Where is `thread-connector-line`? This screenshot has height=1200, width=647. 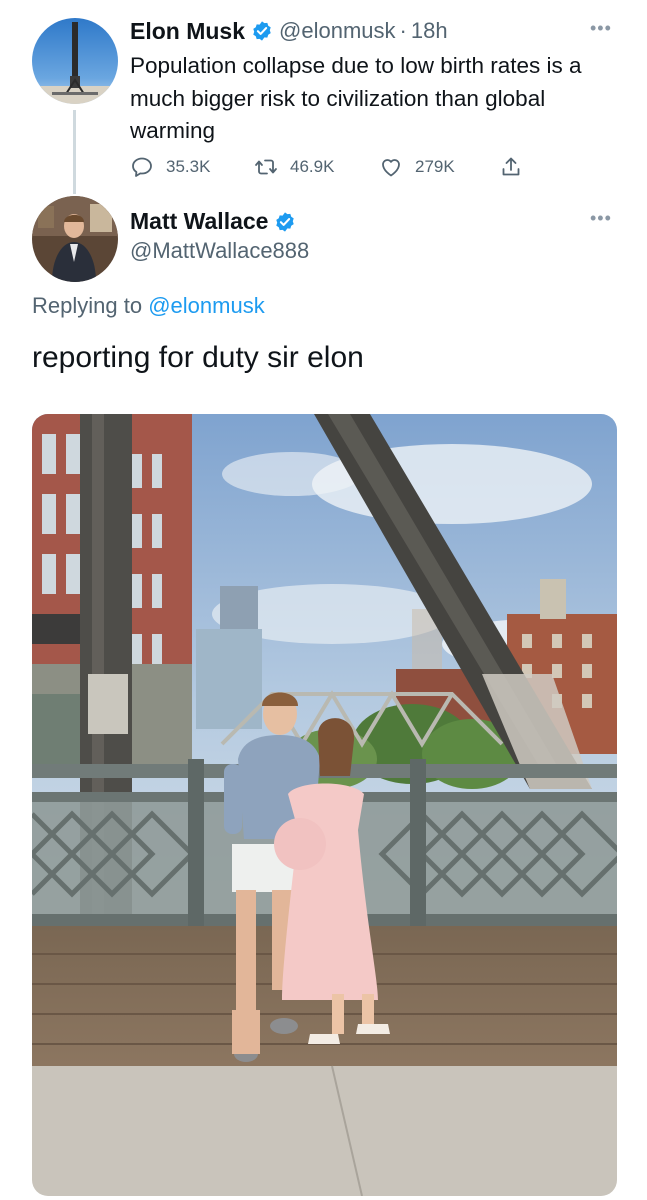
thread-connector-line is located at coordinates (74, 152).